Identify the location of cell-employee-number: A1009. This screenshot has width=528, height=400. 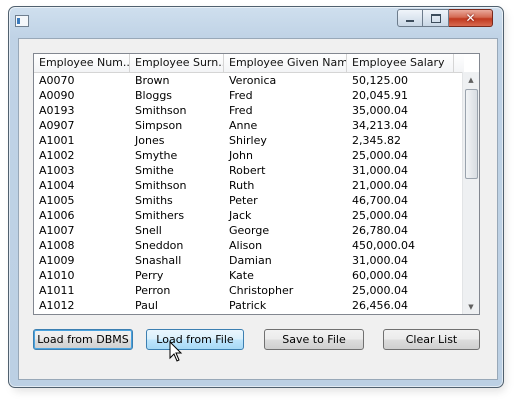
(57, 260).